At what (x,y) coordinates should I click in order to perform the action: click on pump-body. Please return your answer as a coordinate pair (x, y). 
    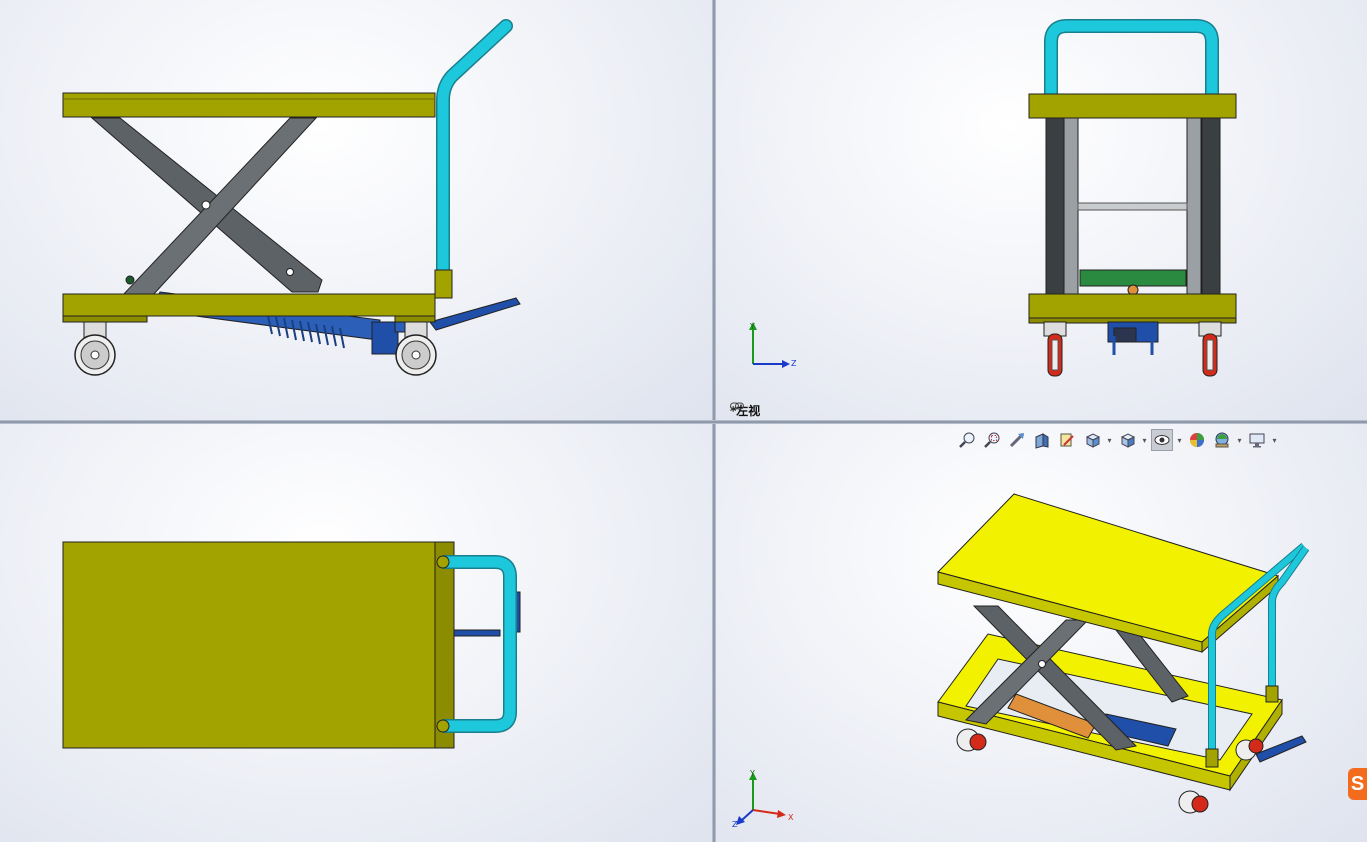
    Looking at the image, I should click on (385, 338).